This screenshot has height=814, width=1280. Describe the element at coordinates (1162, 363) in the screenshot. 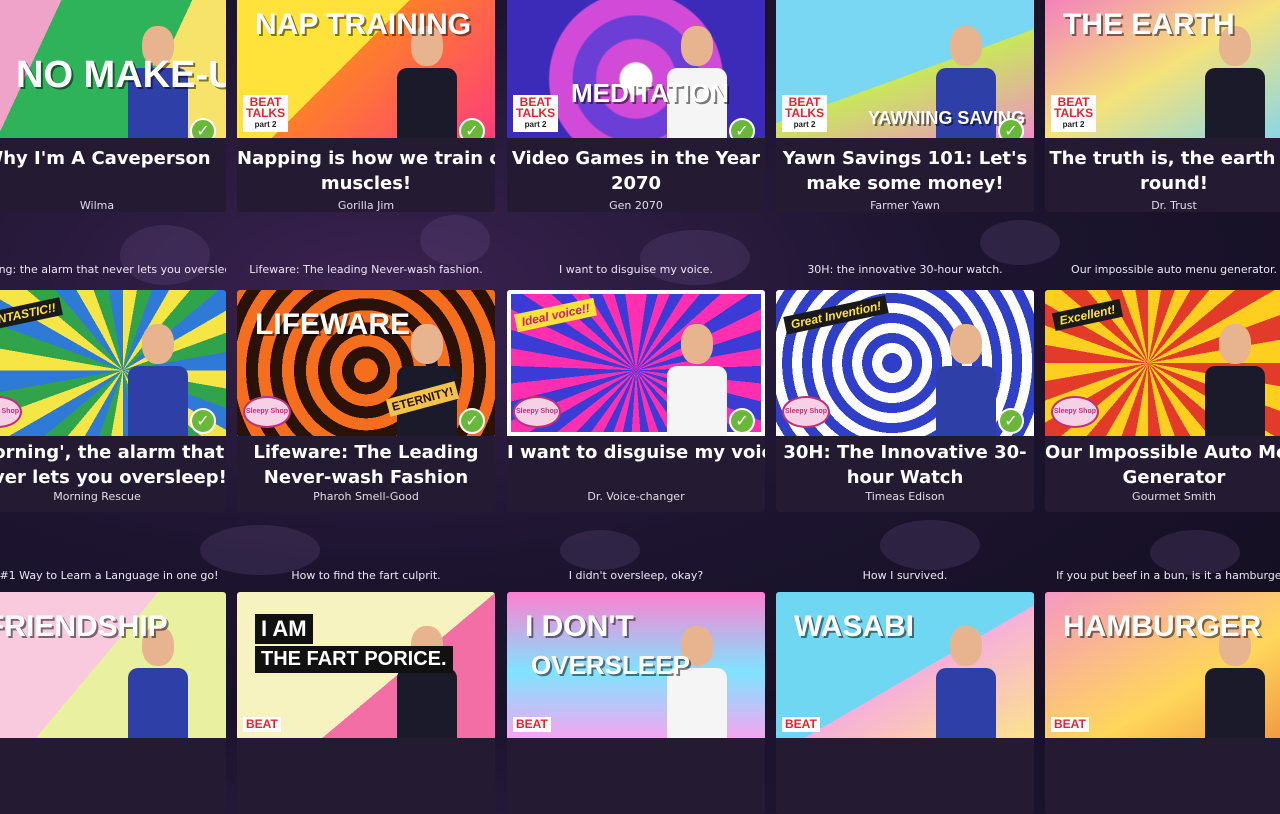

I see `video-thumbnail: Excellent! Sleepy Shop` at that location.